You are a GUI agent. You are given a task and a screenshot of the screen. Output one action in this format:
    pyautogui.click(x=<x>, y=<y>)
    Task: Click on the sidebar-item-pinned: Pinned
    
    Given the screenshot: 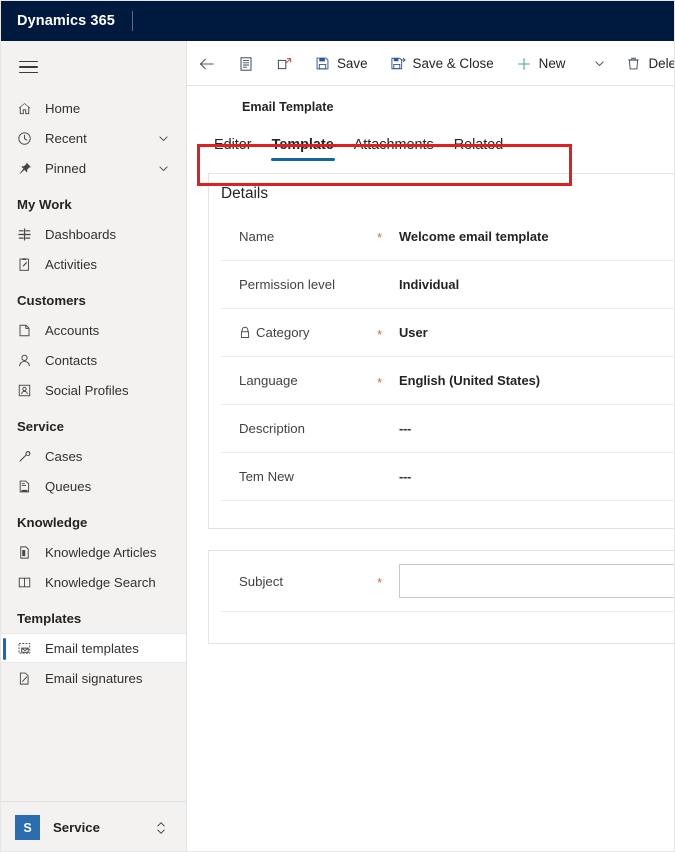 What is the action you would take?
    pyautogui.click(x=93, y=168)
    